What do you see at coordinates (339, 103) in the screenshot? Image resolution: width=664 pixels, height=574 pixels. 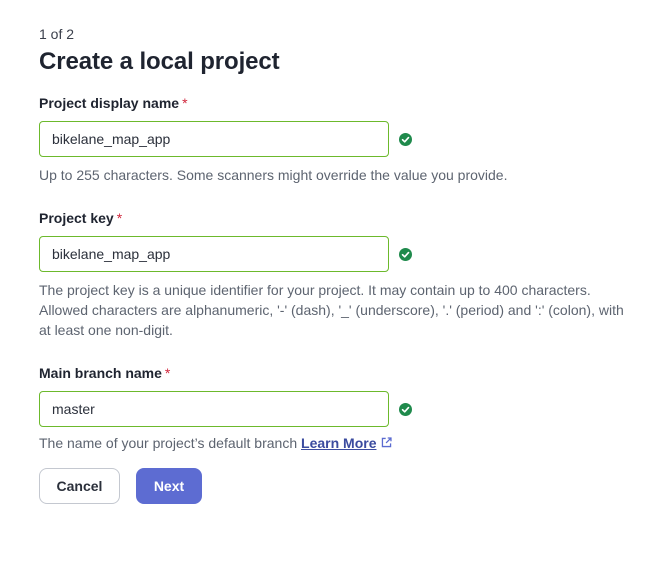 I see `display-name-label-row: Project display name *` at bounding box center [339, 103].